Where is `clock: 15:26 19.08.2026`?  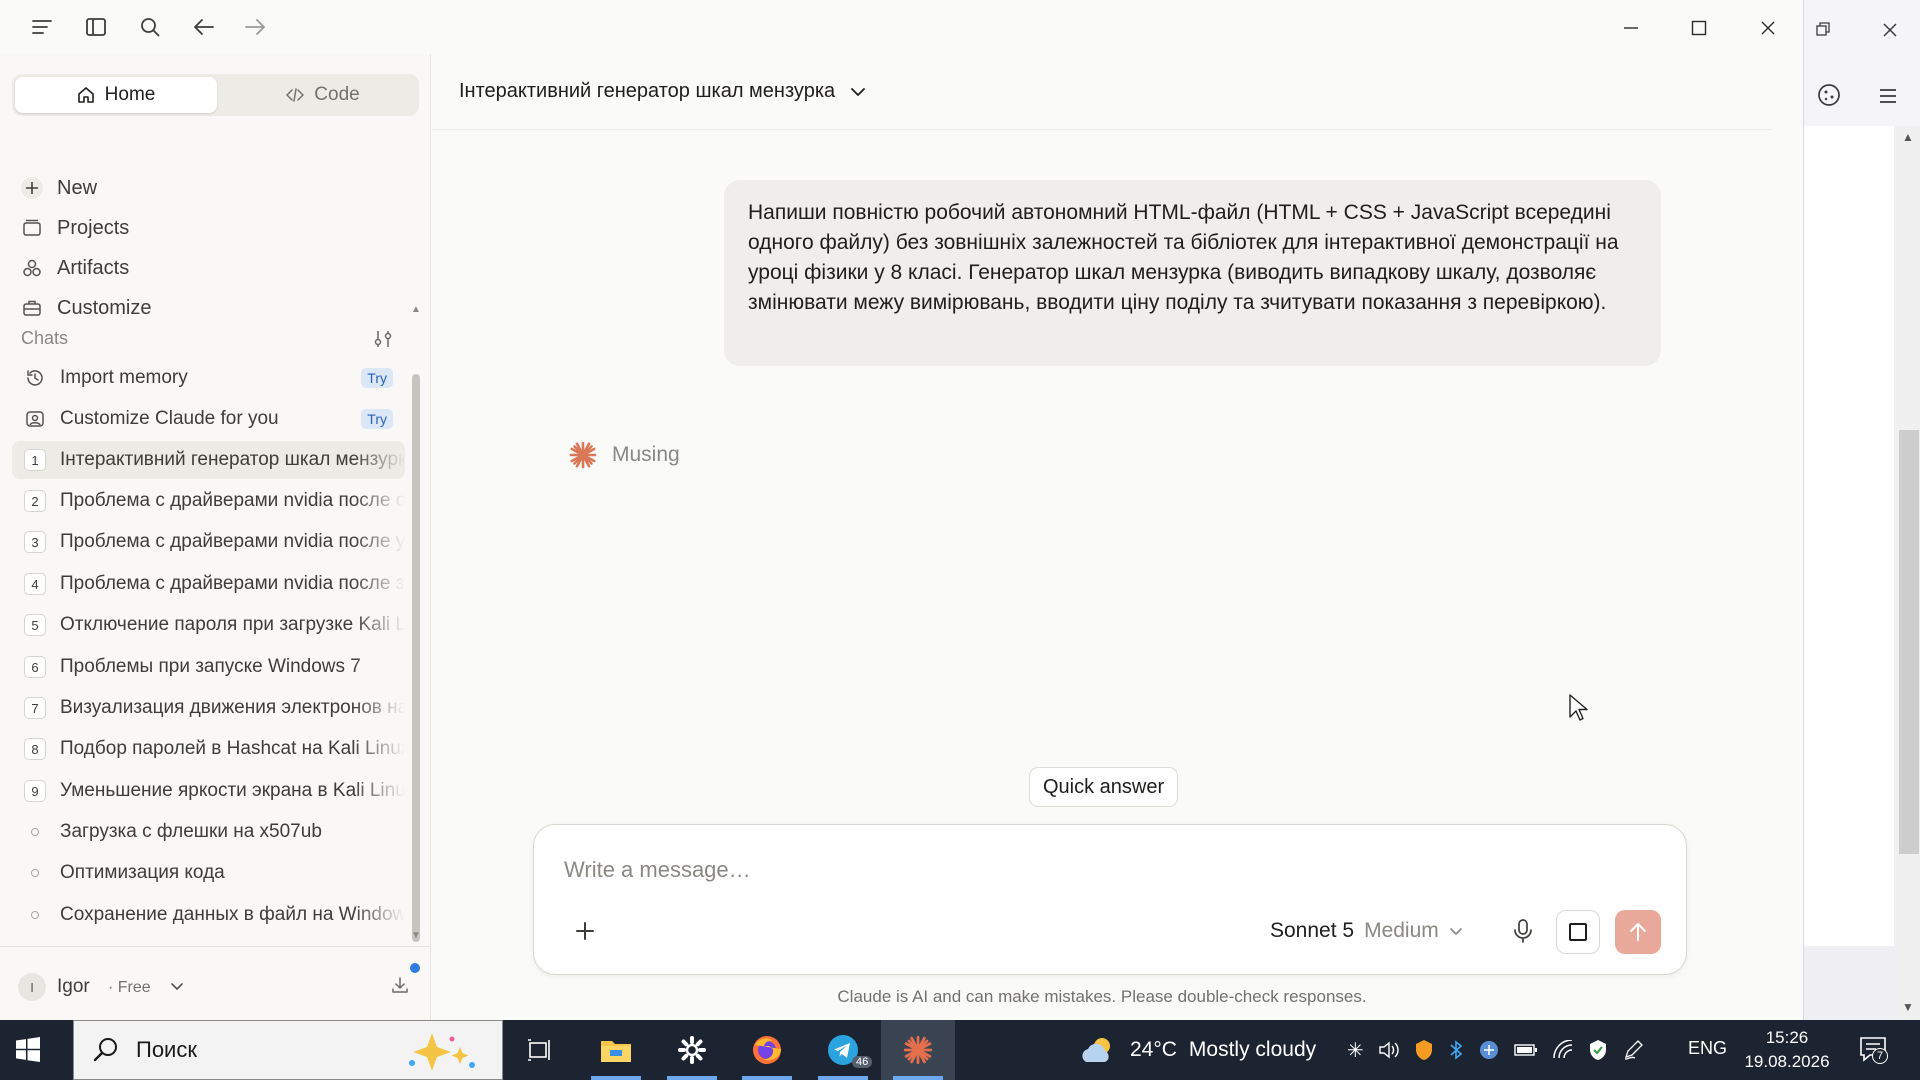 clock: 15:26 19.08.2026 is located at coordinates (1787, 1050).